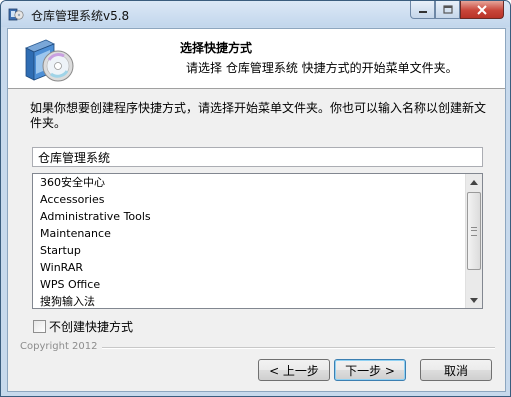  Describe the element at coordinates (249, 284) in the screenshot. I see `list-item: WPS Office` at that location.